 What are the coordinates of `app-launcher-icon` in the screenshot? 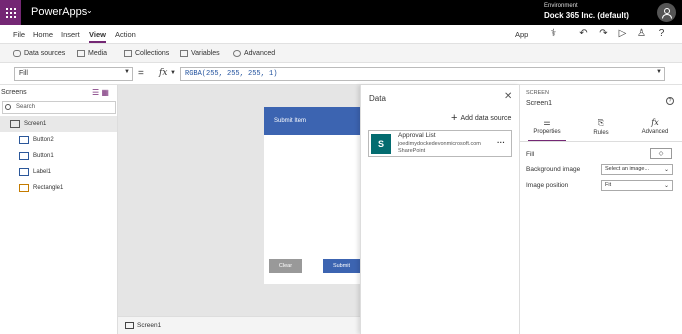 It's located at (10, 12).